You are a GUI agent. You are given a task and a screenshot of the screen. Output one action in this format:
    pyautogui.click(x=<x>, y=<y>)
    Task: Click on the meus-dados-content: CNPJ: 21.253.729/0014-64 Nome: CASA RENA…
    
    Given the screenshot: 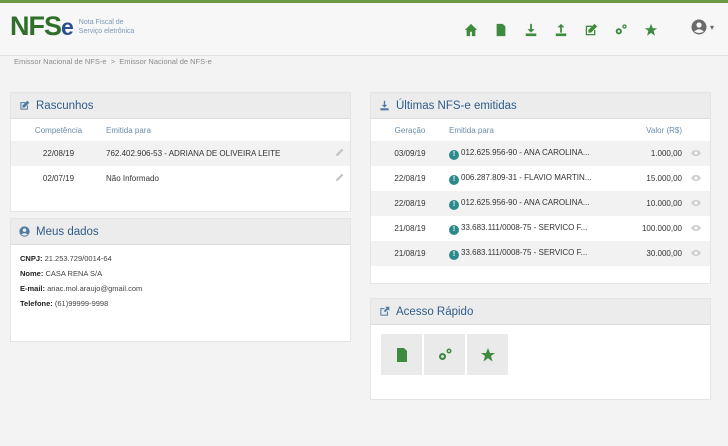 What is the action you would take?
    pyautogui.click(x=180, y=281)
    